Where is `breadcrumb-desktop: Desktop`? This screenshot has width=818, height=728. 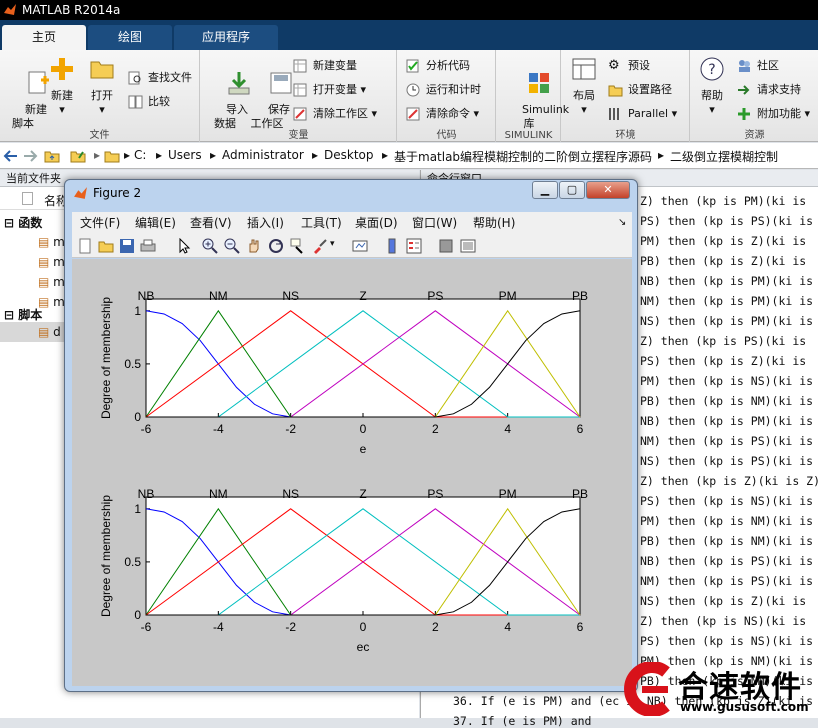
breadcrumb-desktop: Desktop is located at coordinates (349, 155).